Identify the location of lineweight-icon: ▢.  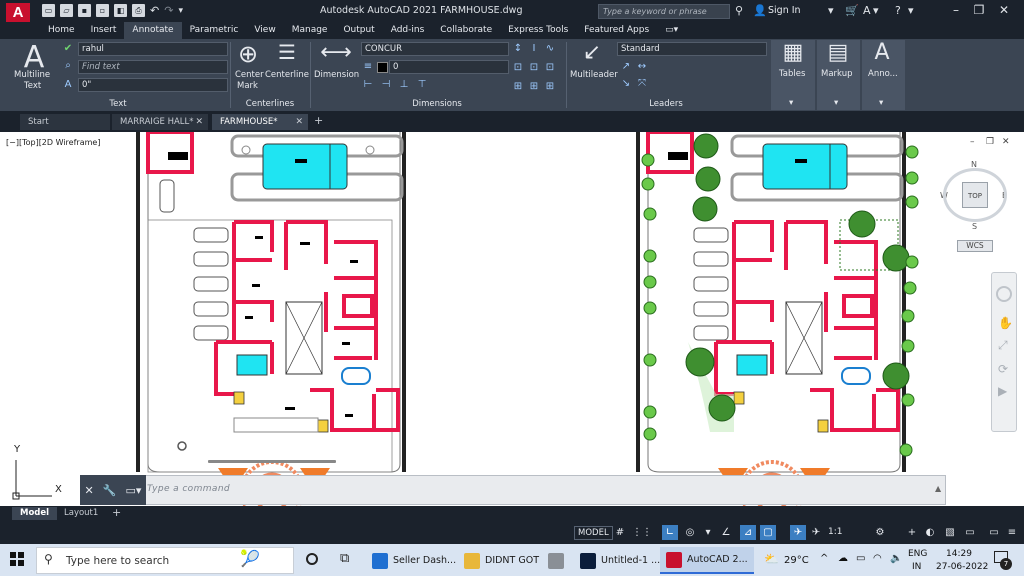
(768, 532).